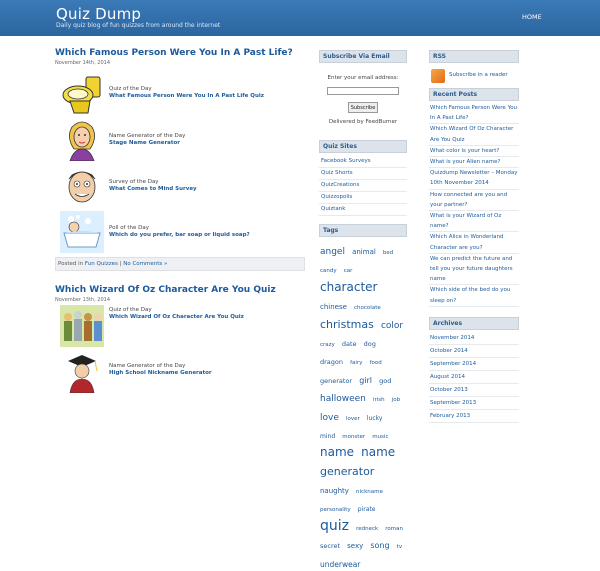 This screenshot has height=571, width=600. What do you see at coordinates (328, 271) in the screenshot?
I see `tag-link: candy` at bounding box center [328, 271].